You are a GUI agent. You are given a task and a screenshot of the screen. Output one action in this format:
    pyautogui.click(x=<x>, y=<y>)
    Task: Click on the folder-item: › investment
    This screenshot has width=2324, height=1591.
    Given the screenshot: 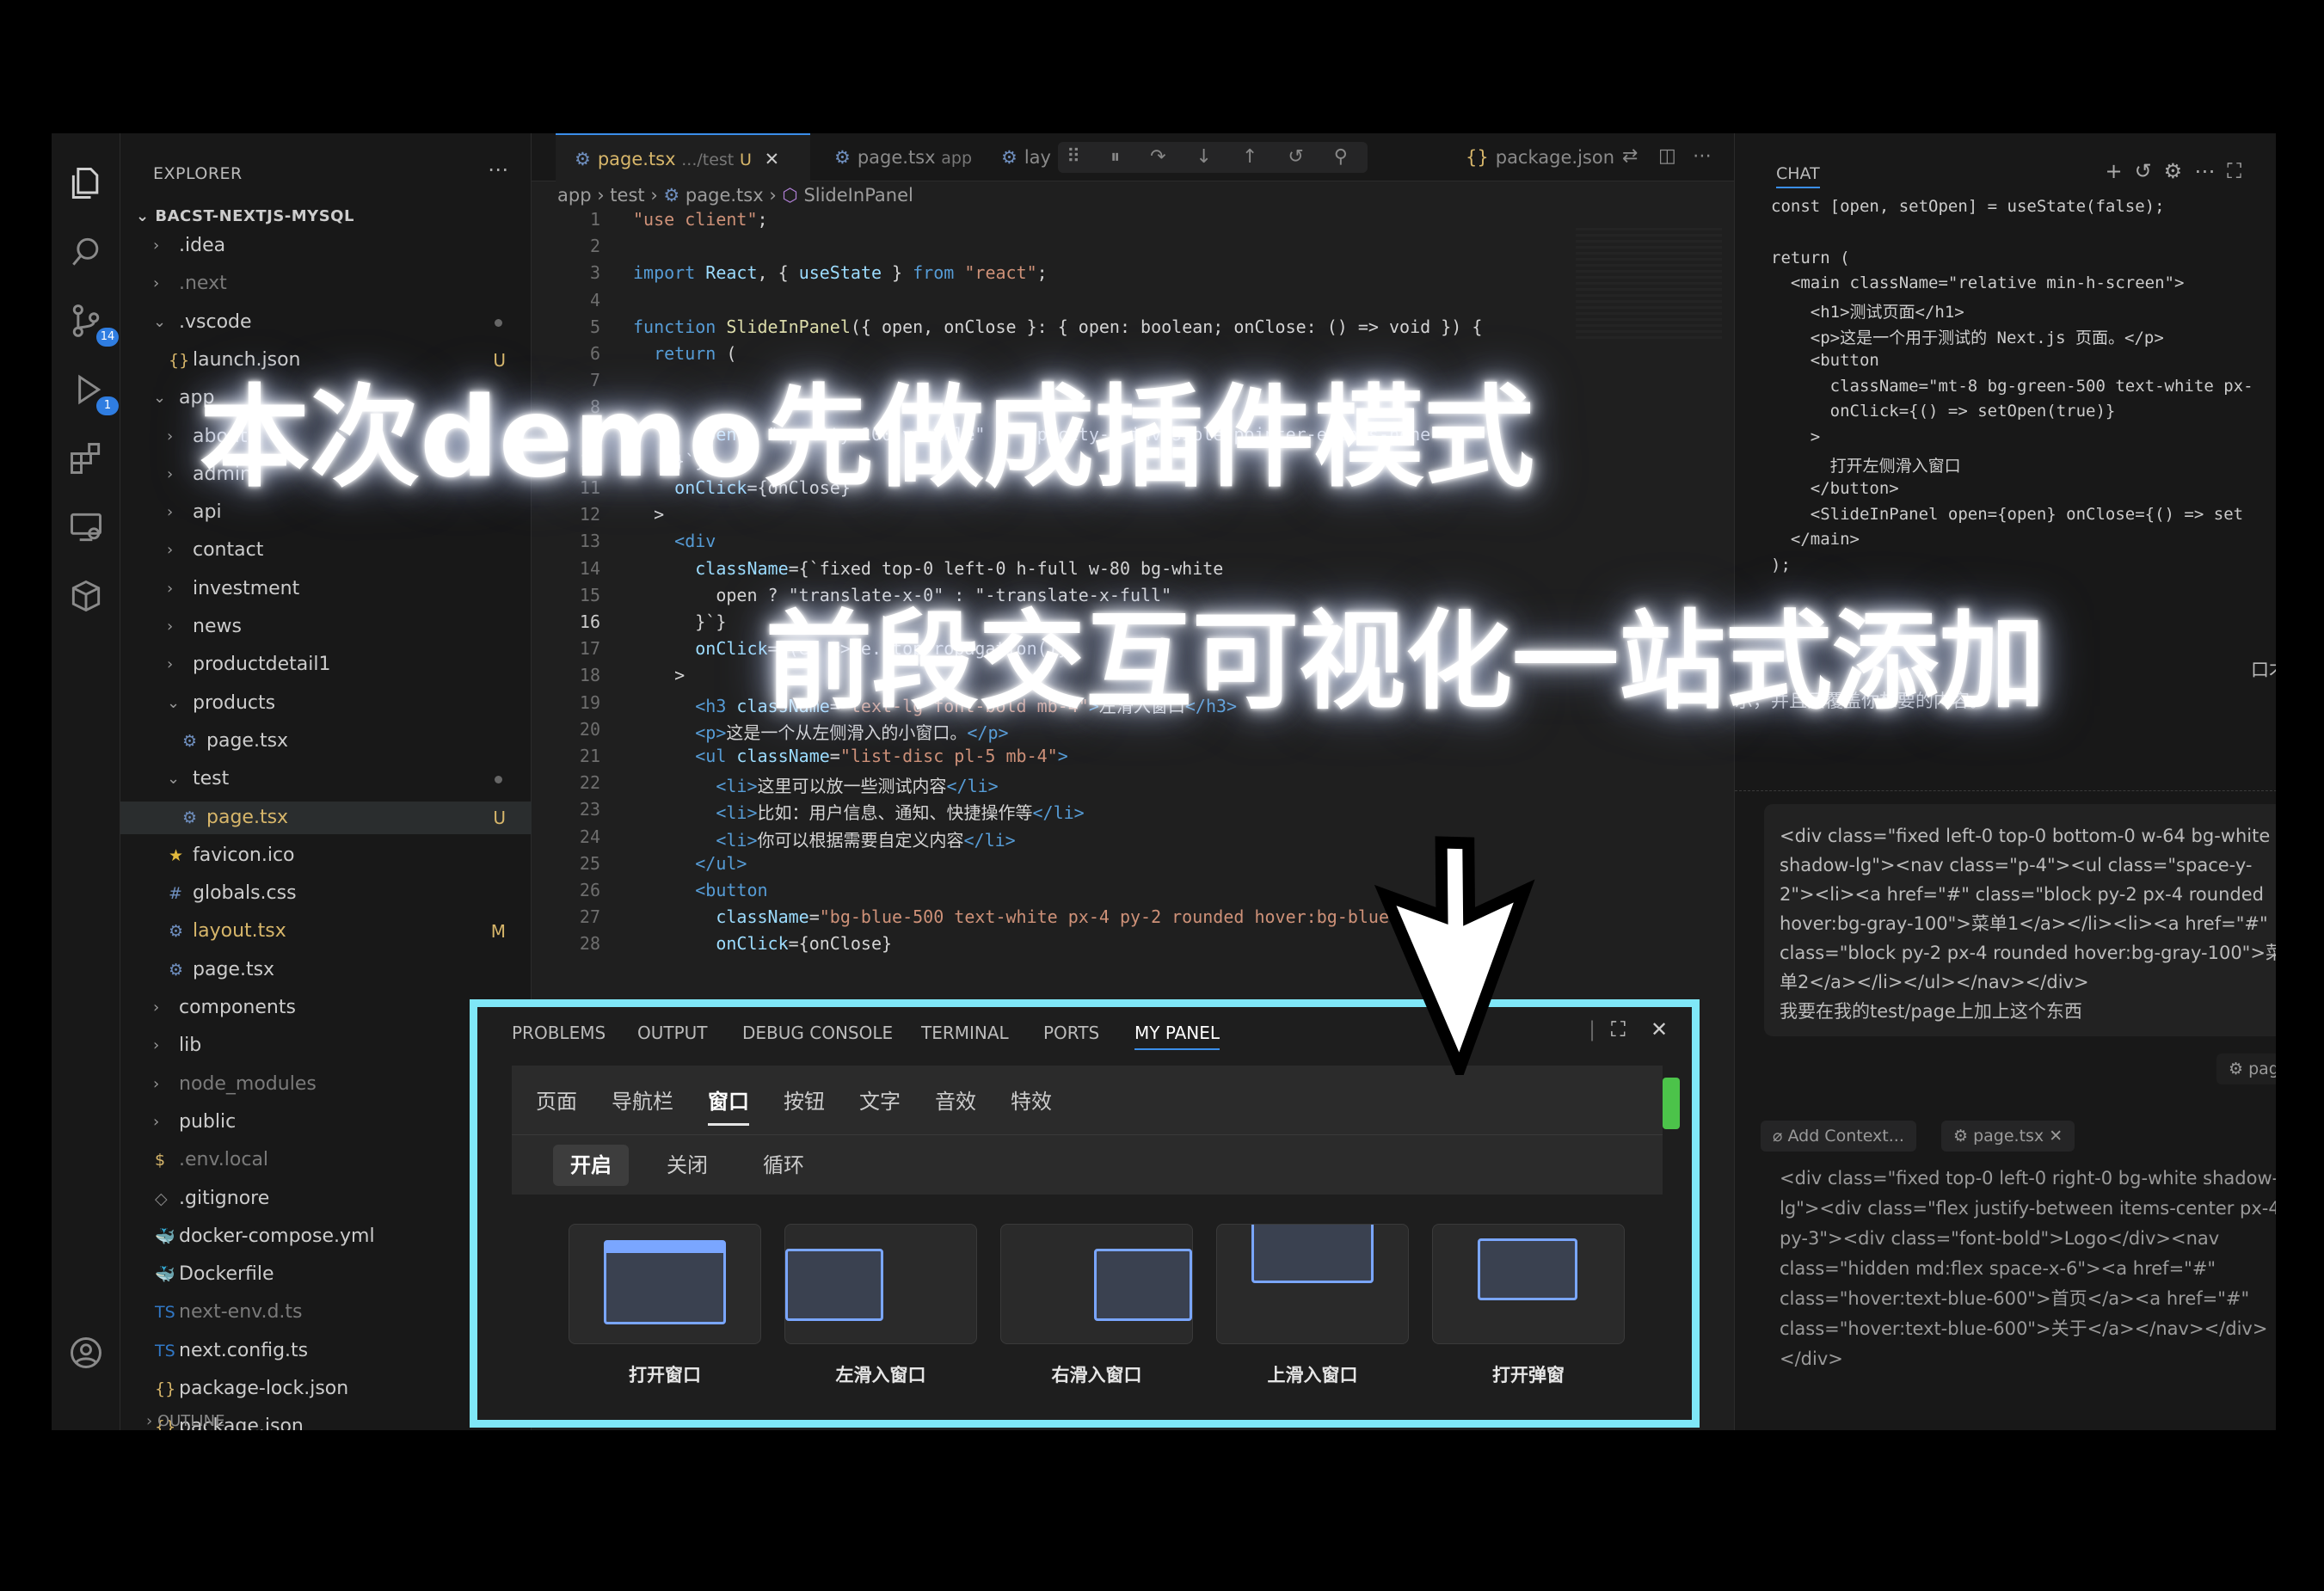 What is the action you would take?
    pyautogui.click(x=326, y=589)
    